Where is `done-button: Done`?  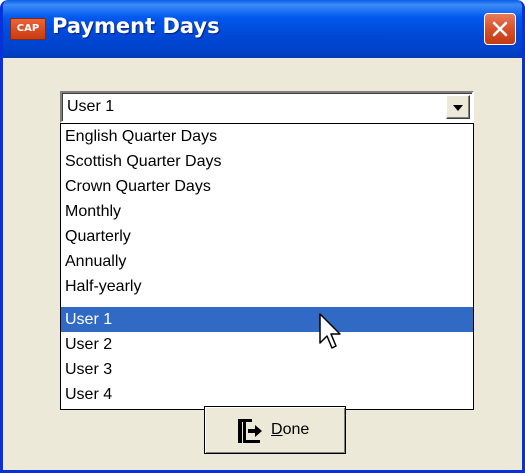 done-button: Done is located at coordinates (275, 430).